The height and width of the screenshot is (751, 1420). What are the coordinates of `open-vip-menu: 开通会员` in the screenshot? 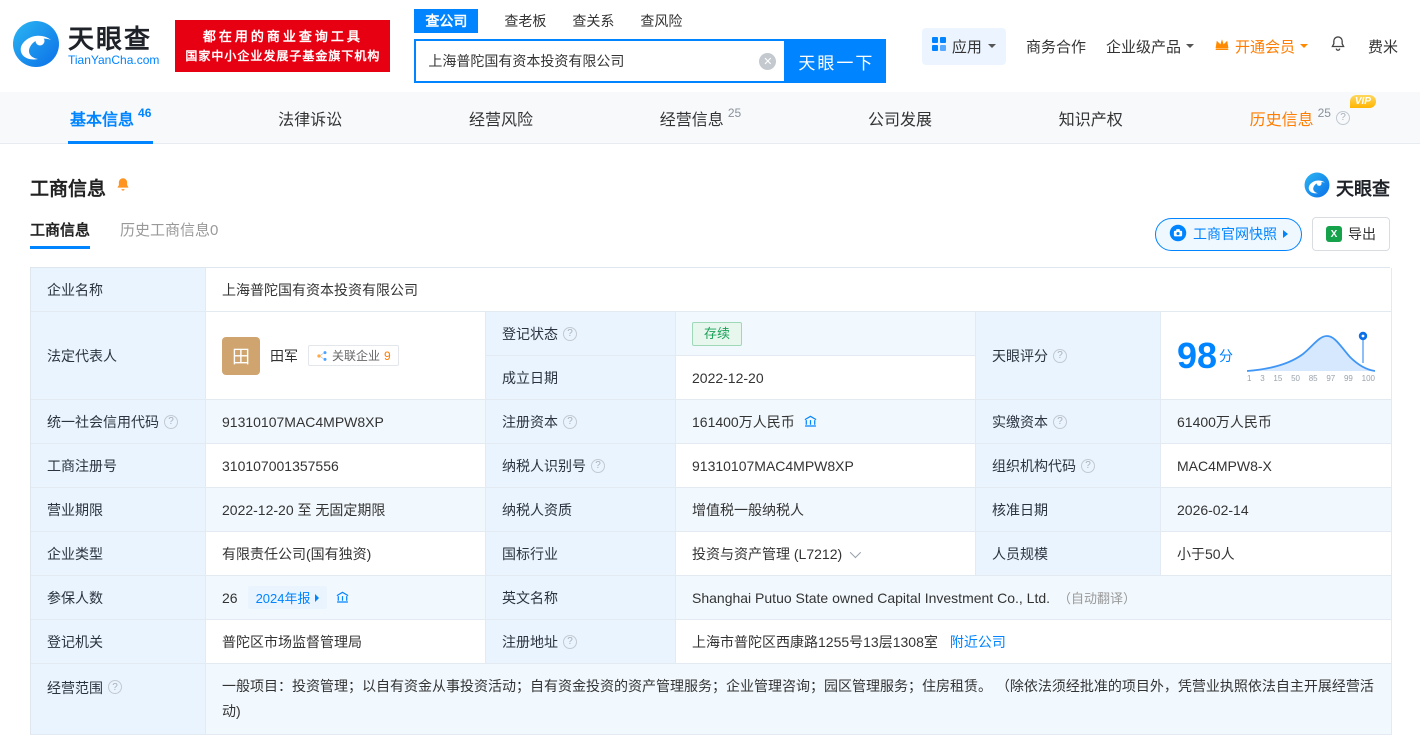 It's located at (1261, 46).